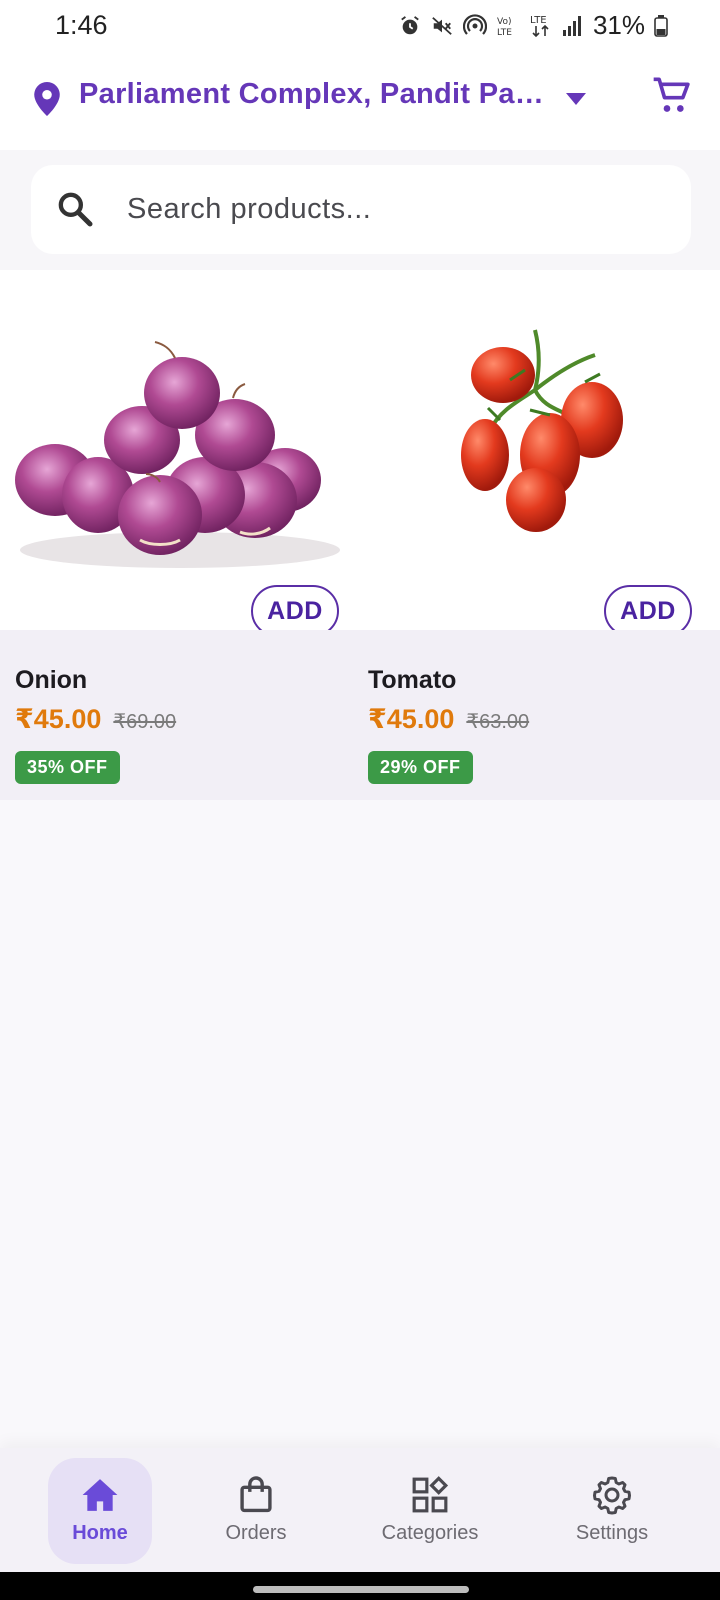  What do you see at coordinates (612, 1533) in the screenshot?
I see `nav-label: Settings` at bounding box center [612, 1533].